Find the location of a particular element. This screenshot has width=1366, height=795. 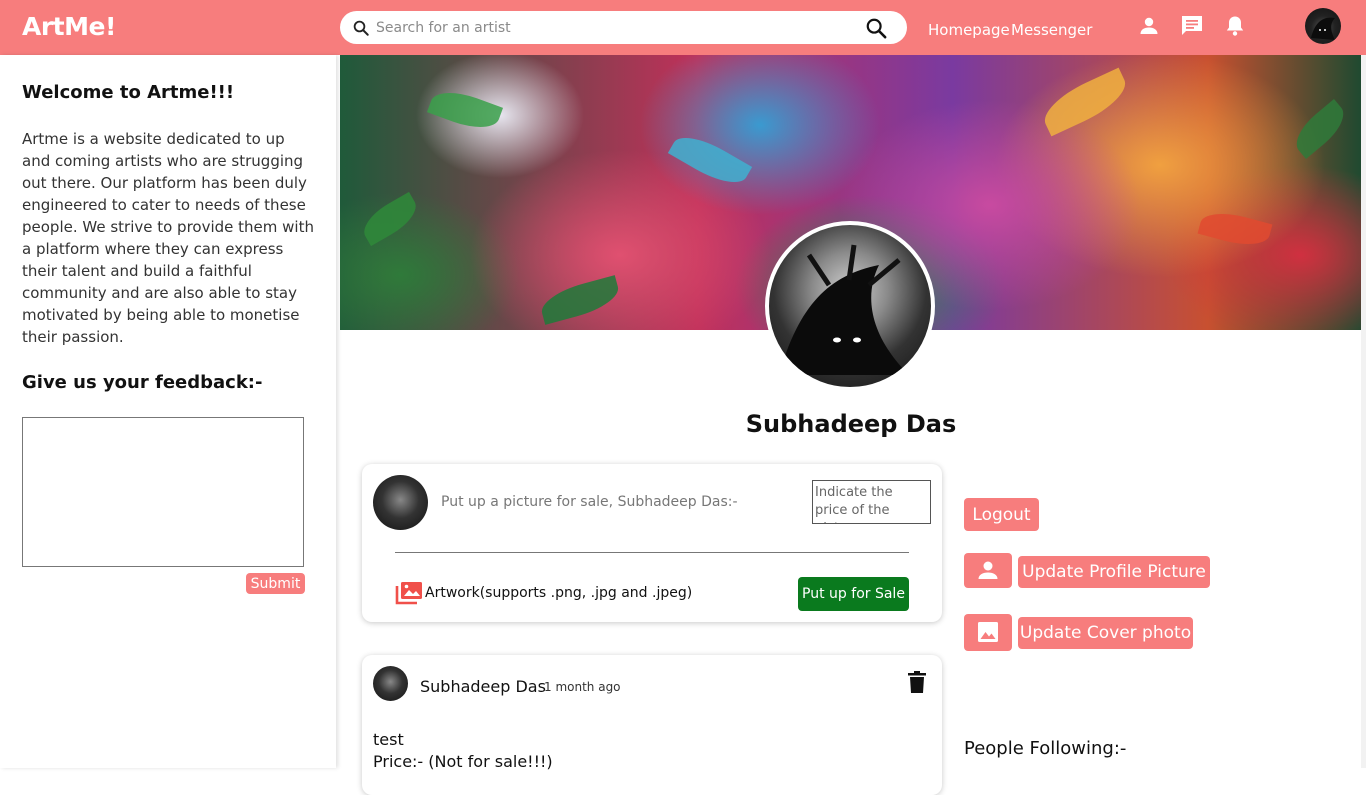

welcome-title: Welcome to Artme!!! is located at coordinates (128, 92).